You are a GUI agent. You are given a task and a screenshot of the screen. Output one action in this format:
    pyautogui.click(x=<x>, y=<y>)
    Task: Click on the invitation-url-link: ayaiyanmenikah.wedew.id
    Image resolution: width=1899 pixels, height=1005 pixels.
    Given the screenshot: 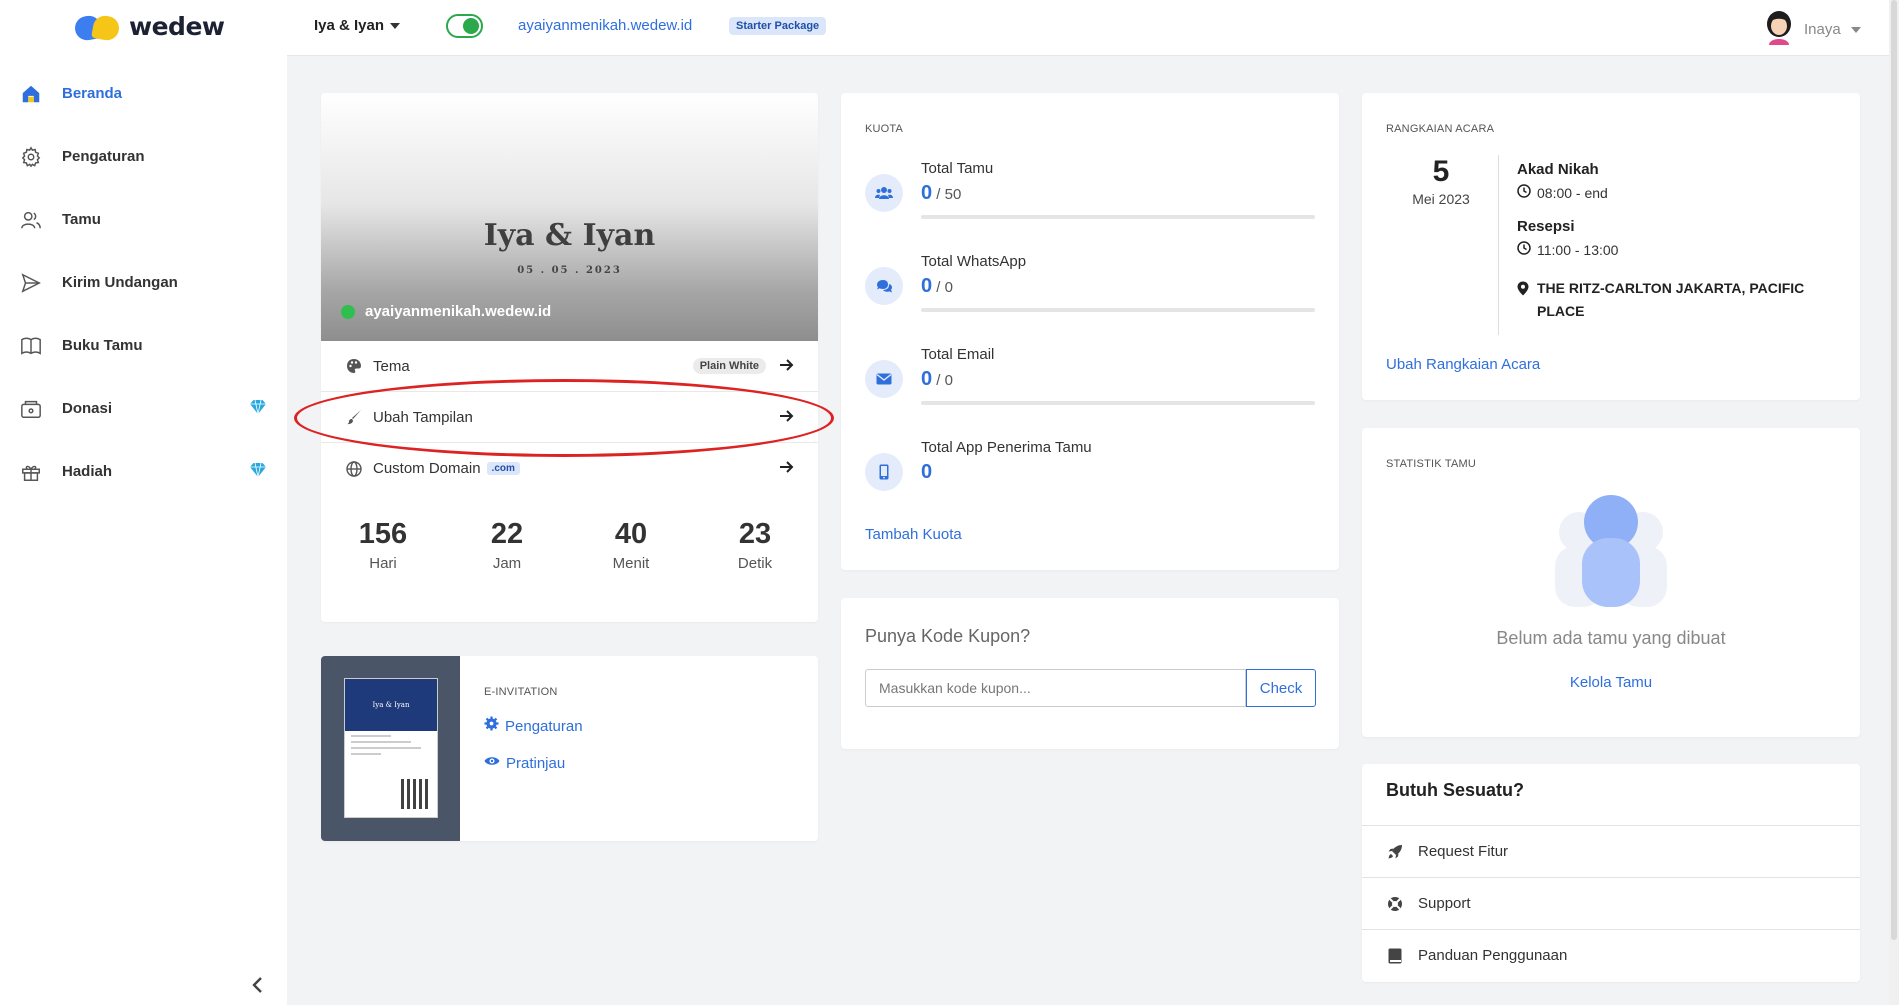 What is the action you would take?
    pyautogui.click(x=605, y=25)
    